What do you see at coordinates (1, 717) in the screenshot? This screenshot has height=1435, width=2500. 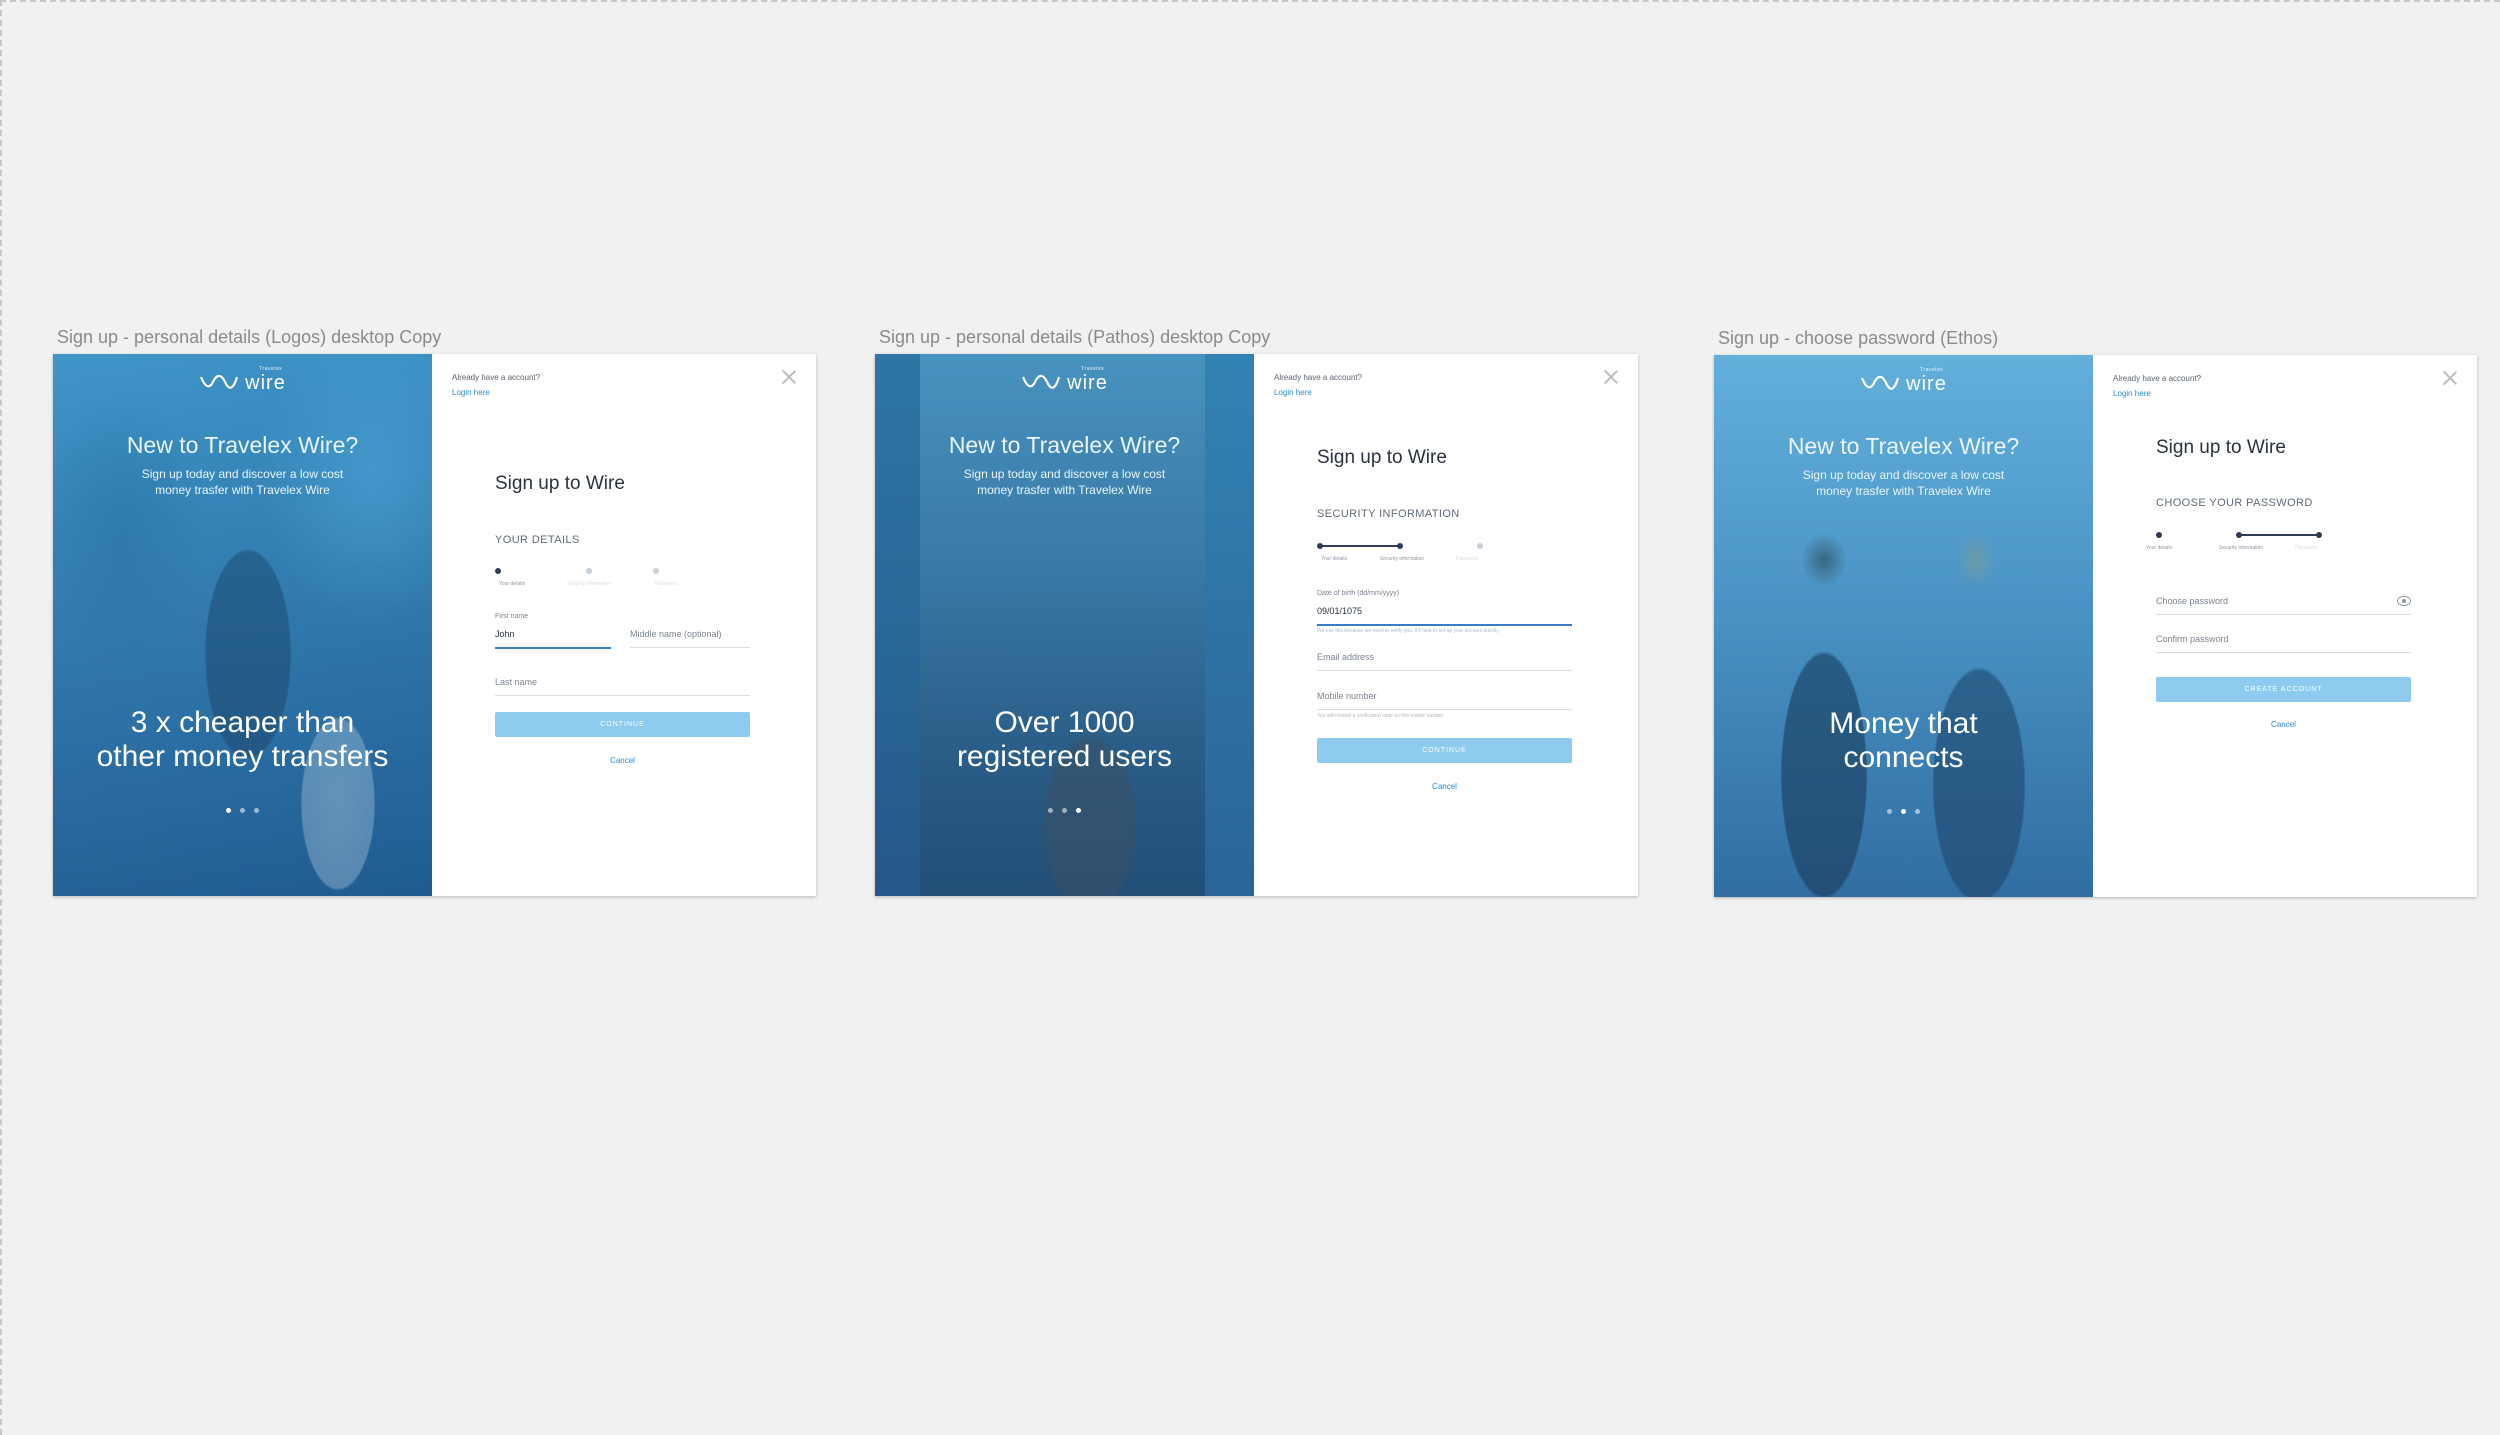 I see `canvas-left-edge` at bounding box center [1, 717].